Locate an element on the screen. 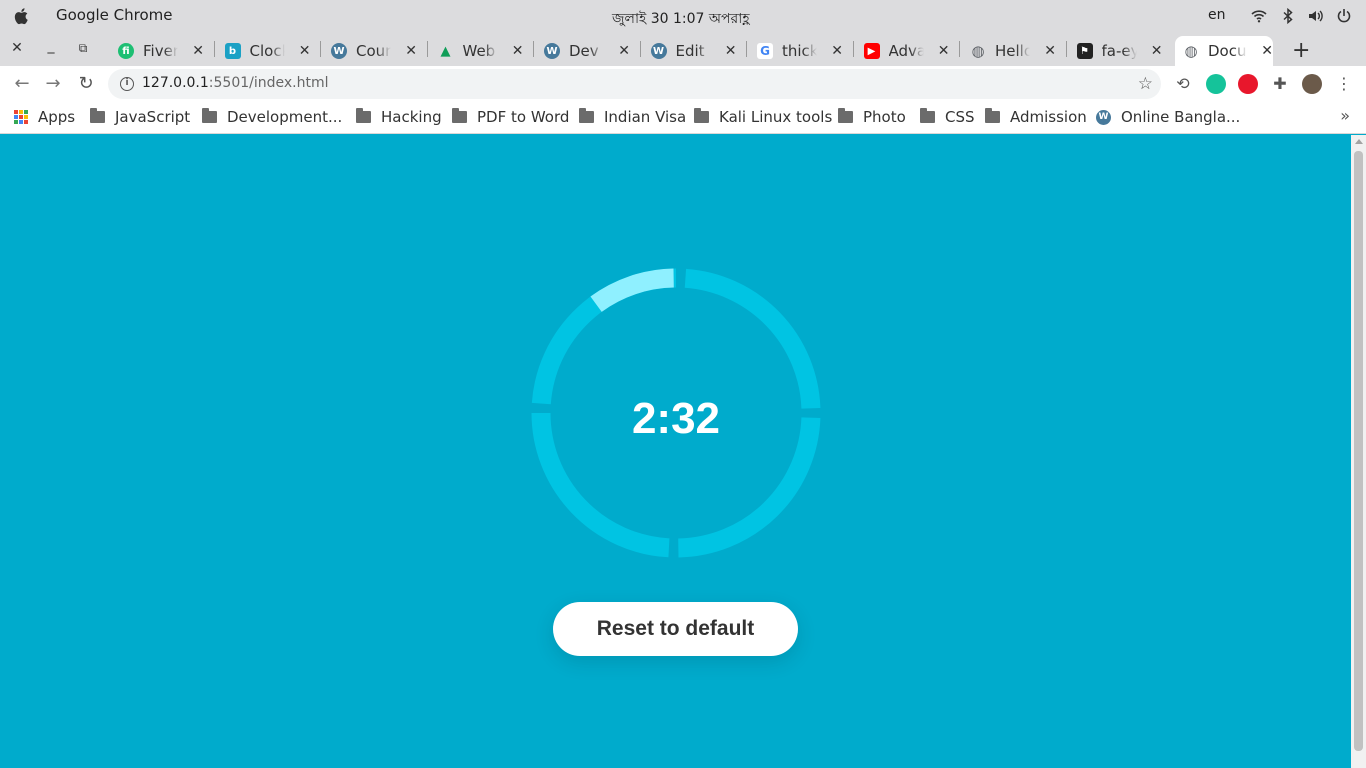 The width and height of the screenshot is (1366, 768). apps-grid-icon is located at coordinates (21, 117).